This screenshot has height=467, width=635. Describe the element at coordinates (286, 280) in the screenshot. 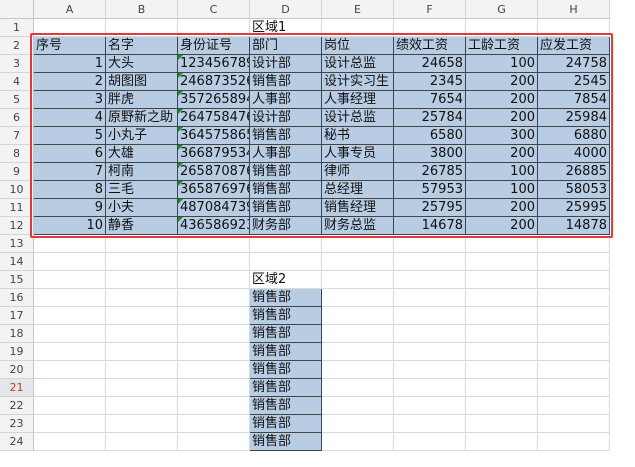

I see `region2-label: 区域2` at that location.